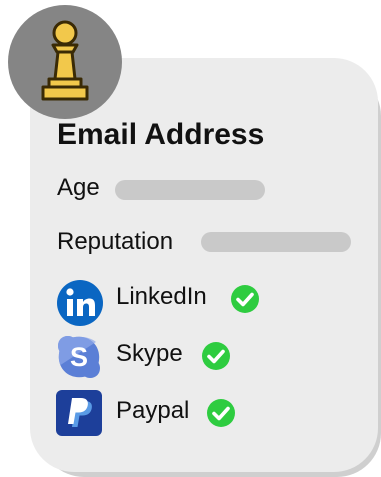 Image resolution: width=381 pixels, height=477 pixels. Describe the element at coordinates (80, 303) in the screenshot. I see `linkedin-icon` at that location.